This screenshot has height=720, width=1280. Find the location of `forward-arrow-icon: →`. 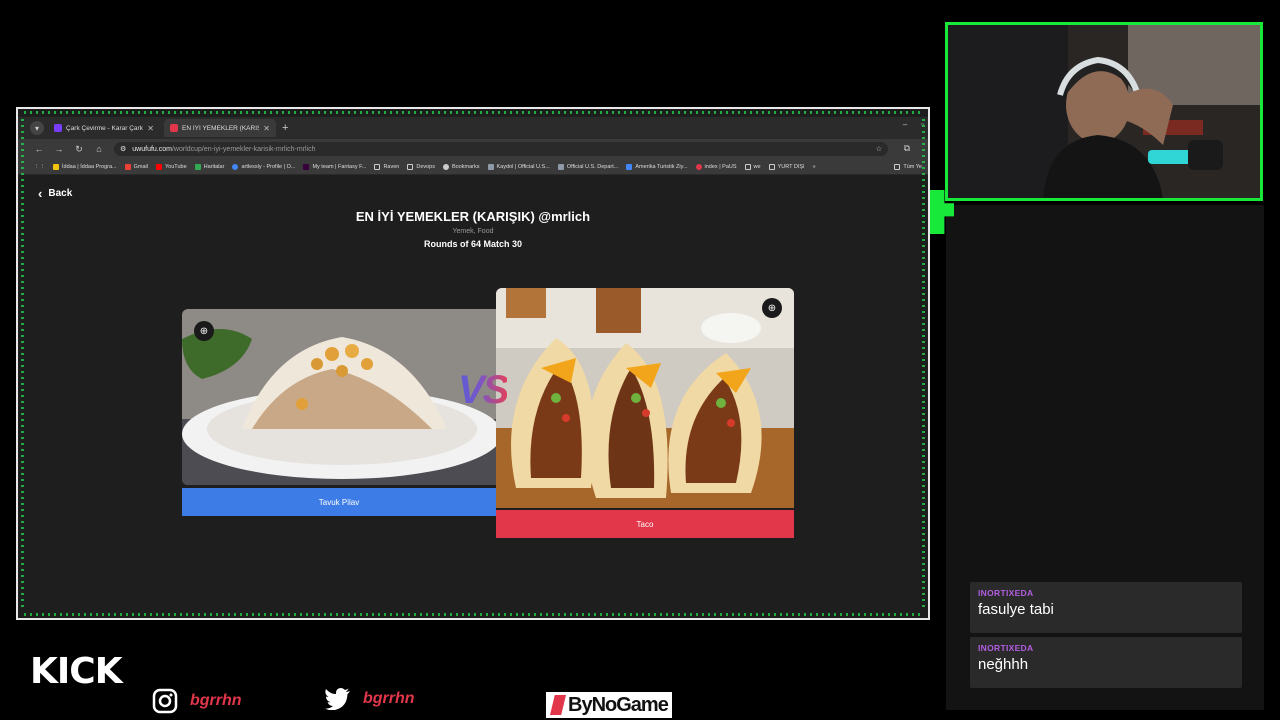

forward-arrow-icon: → is located at coordinates (59, 149).